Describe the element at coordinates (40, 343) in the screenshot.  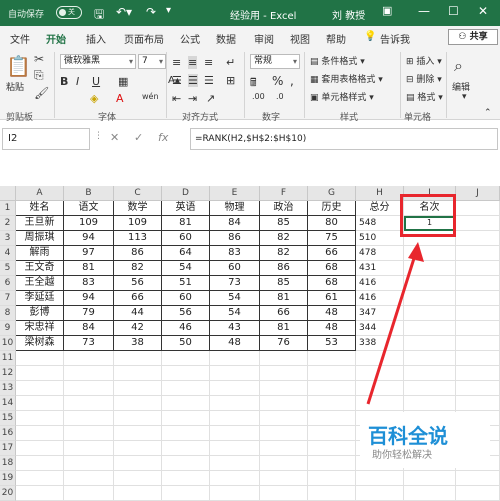
I see `cell-a10: 梁树森` at that location.